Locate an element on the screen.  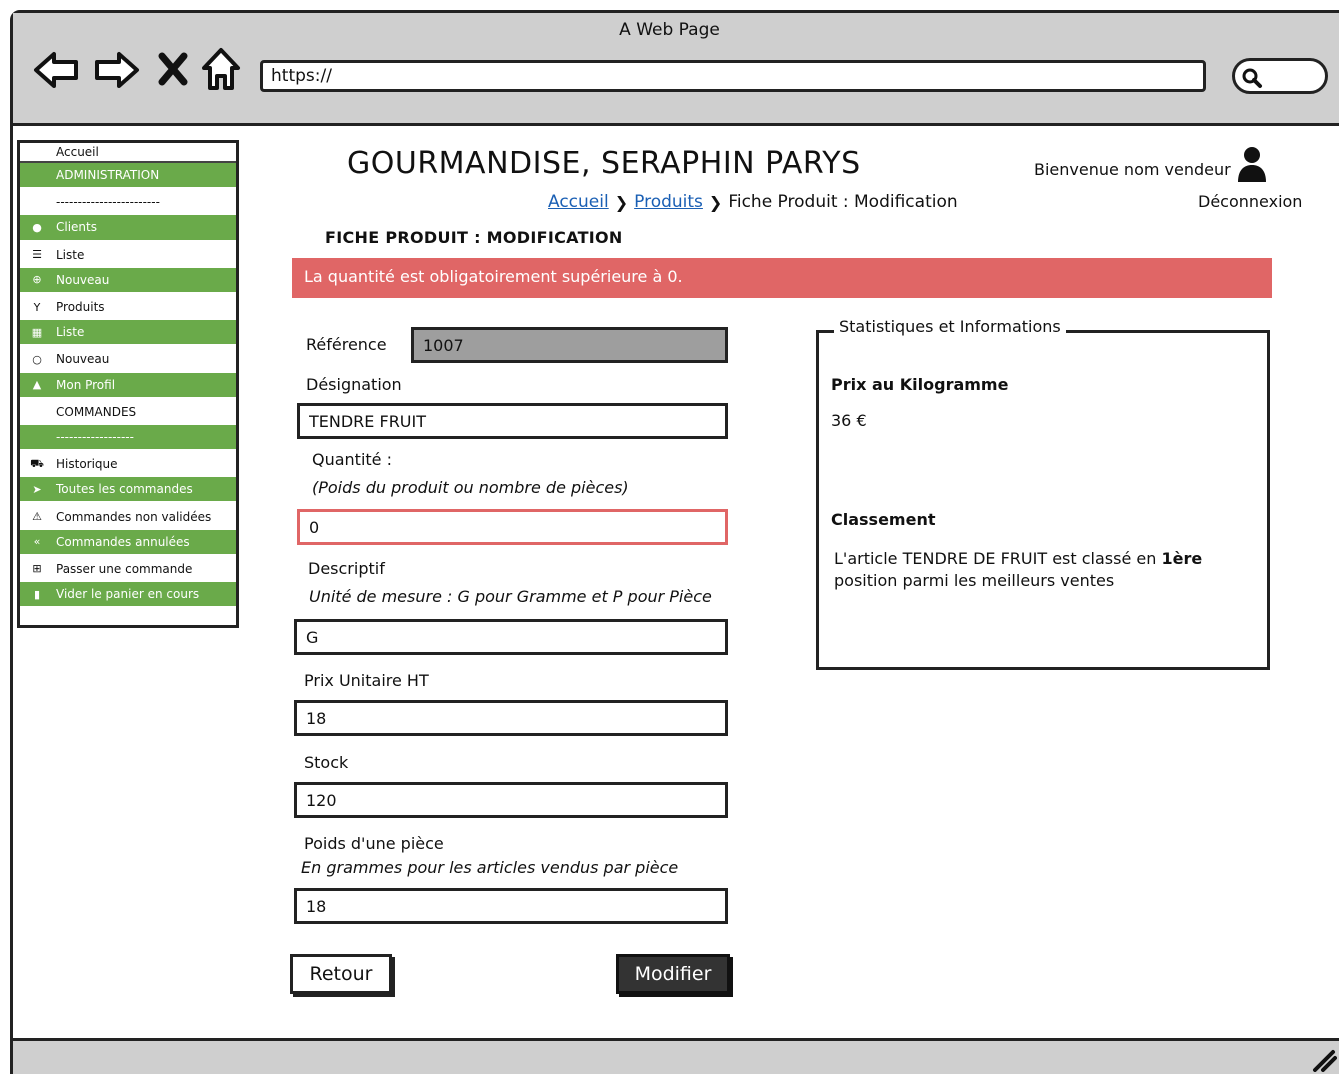
reference-field is located at coordinates (569, 345).